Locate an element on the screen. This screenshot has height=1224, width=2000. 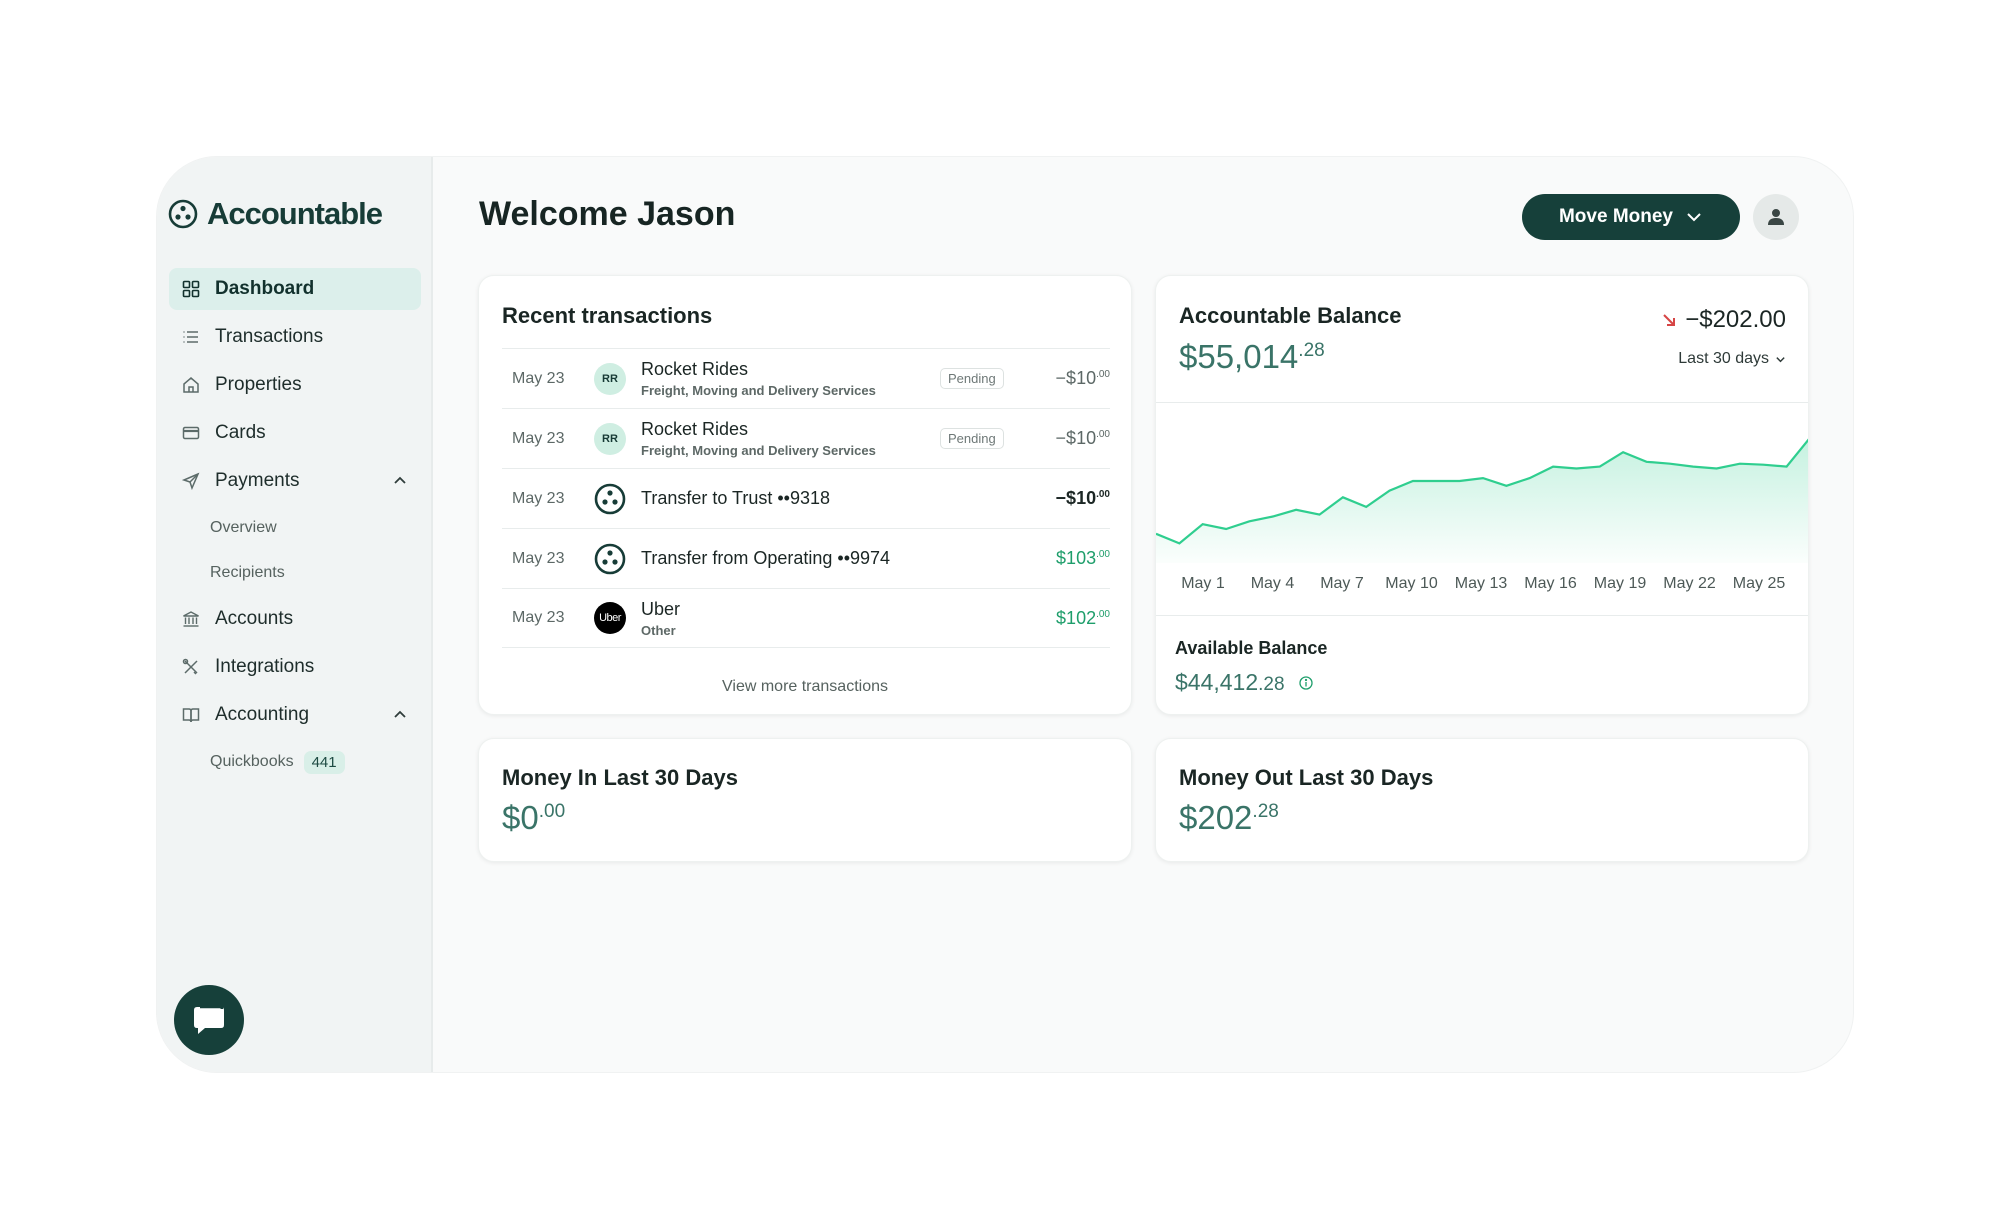
sidebar-item-label: Integrations is located at coordinates (265, 666).